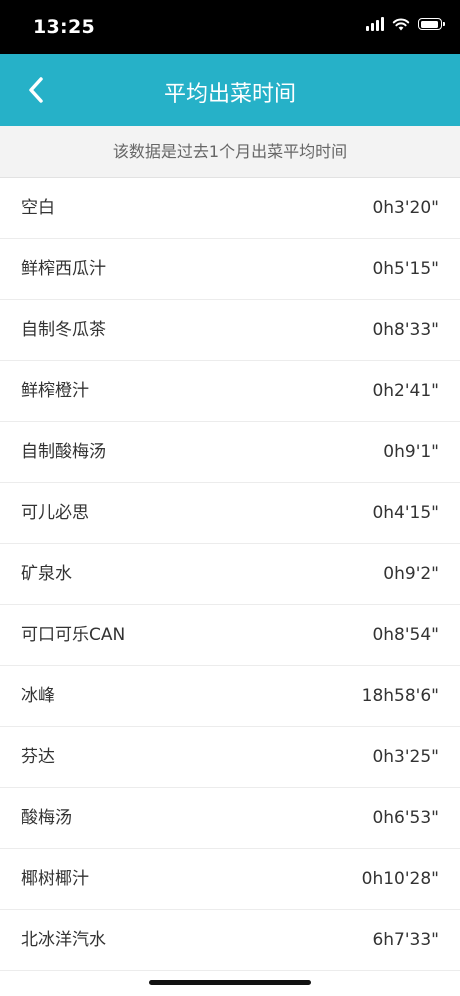 The height and width of the screenshot is (996, 460). I want to click on battery-icon, so click(431, 24).